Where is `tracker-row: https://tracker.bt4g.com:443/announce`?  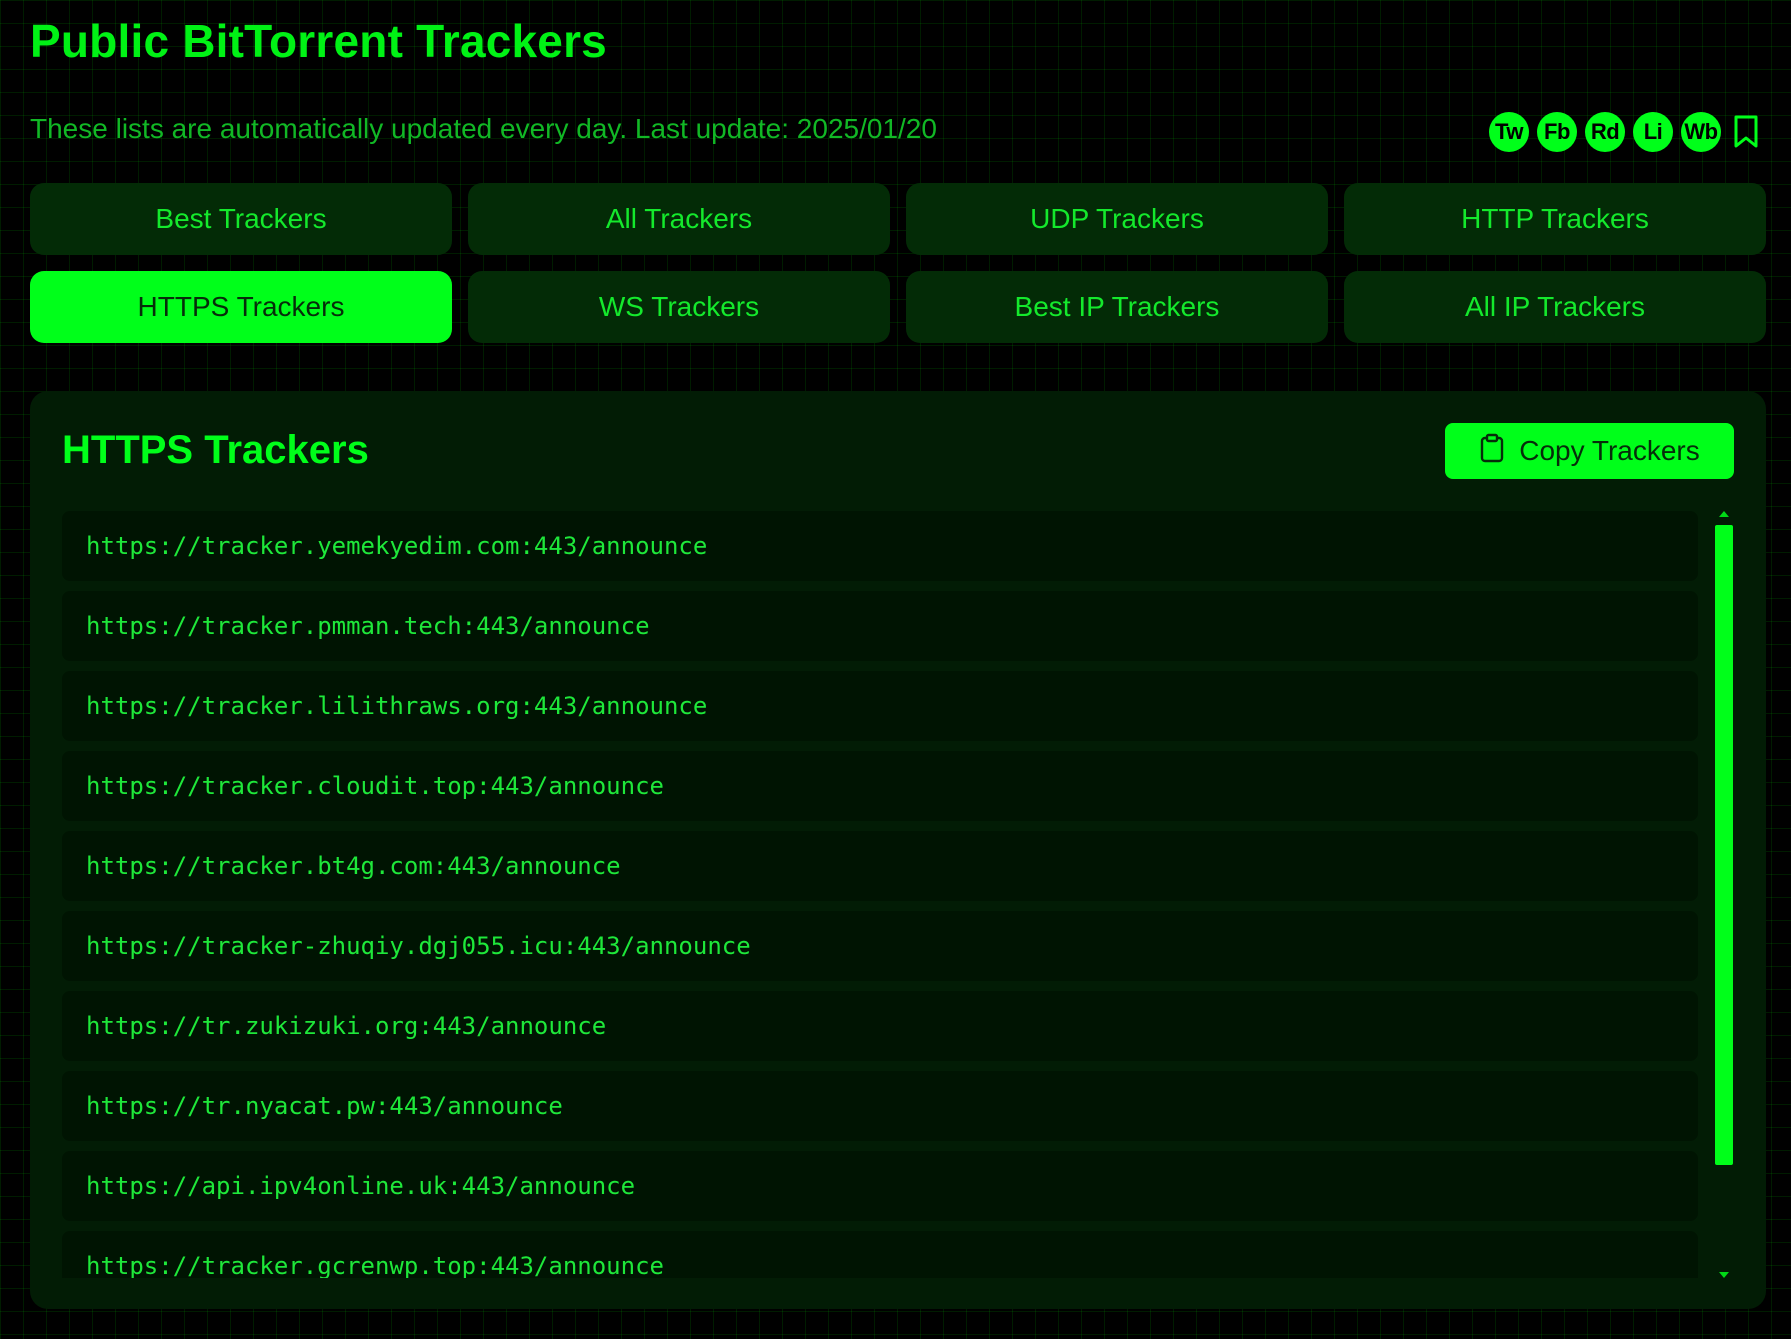
tracker-row: https://tracker.bt4g.com:443/announce is located at coordinates (880, 866).